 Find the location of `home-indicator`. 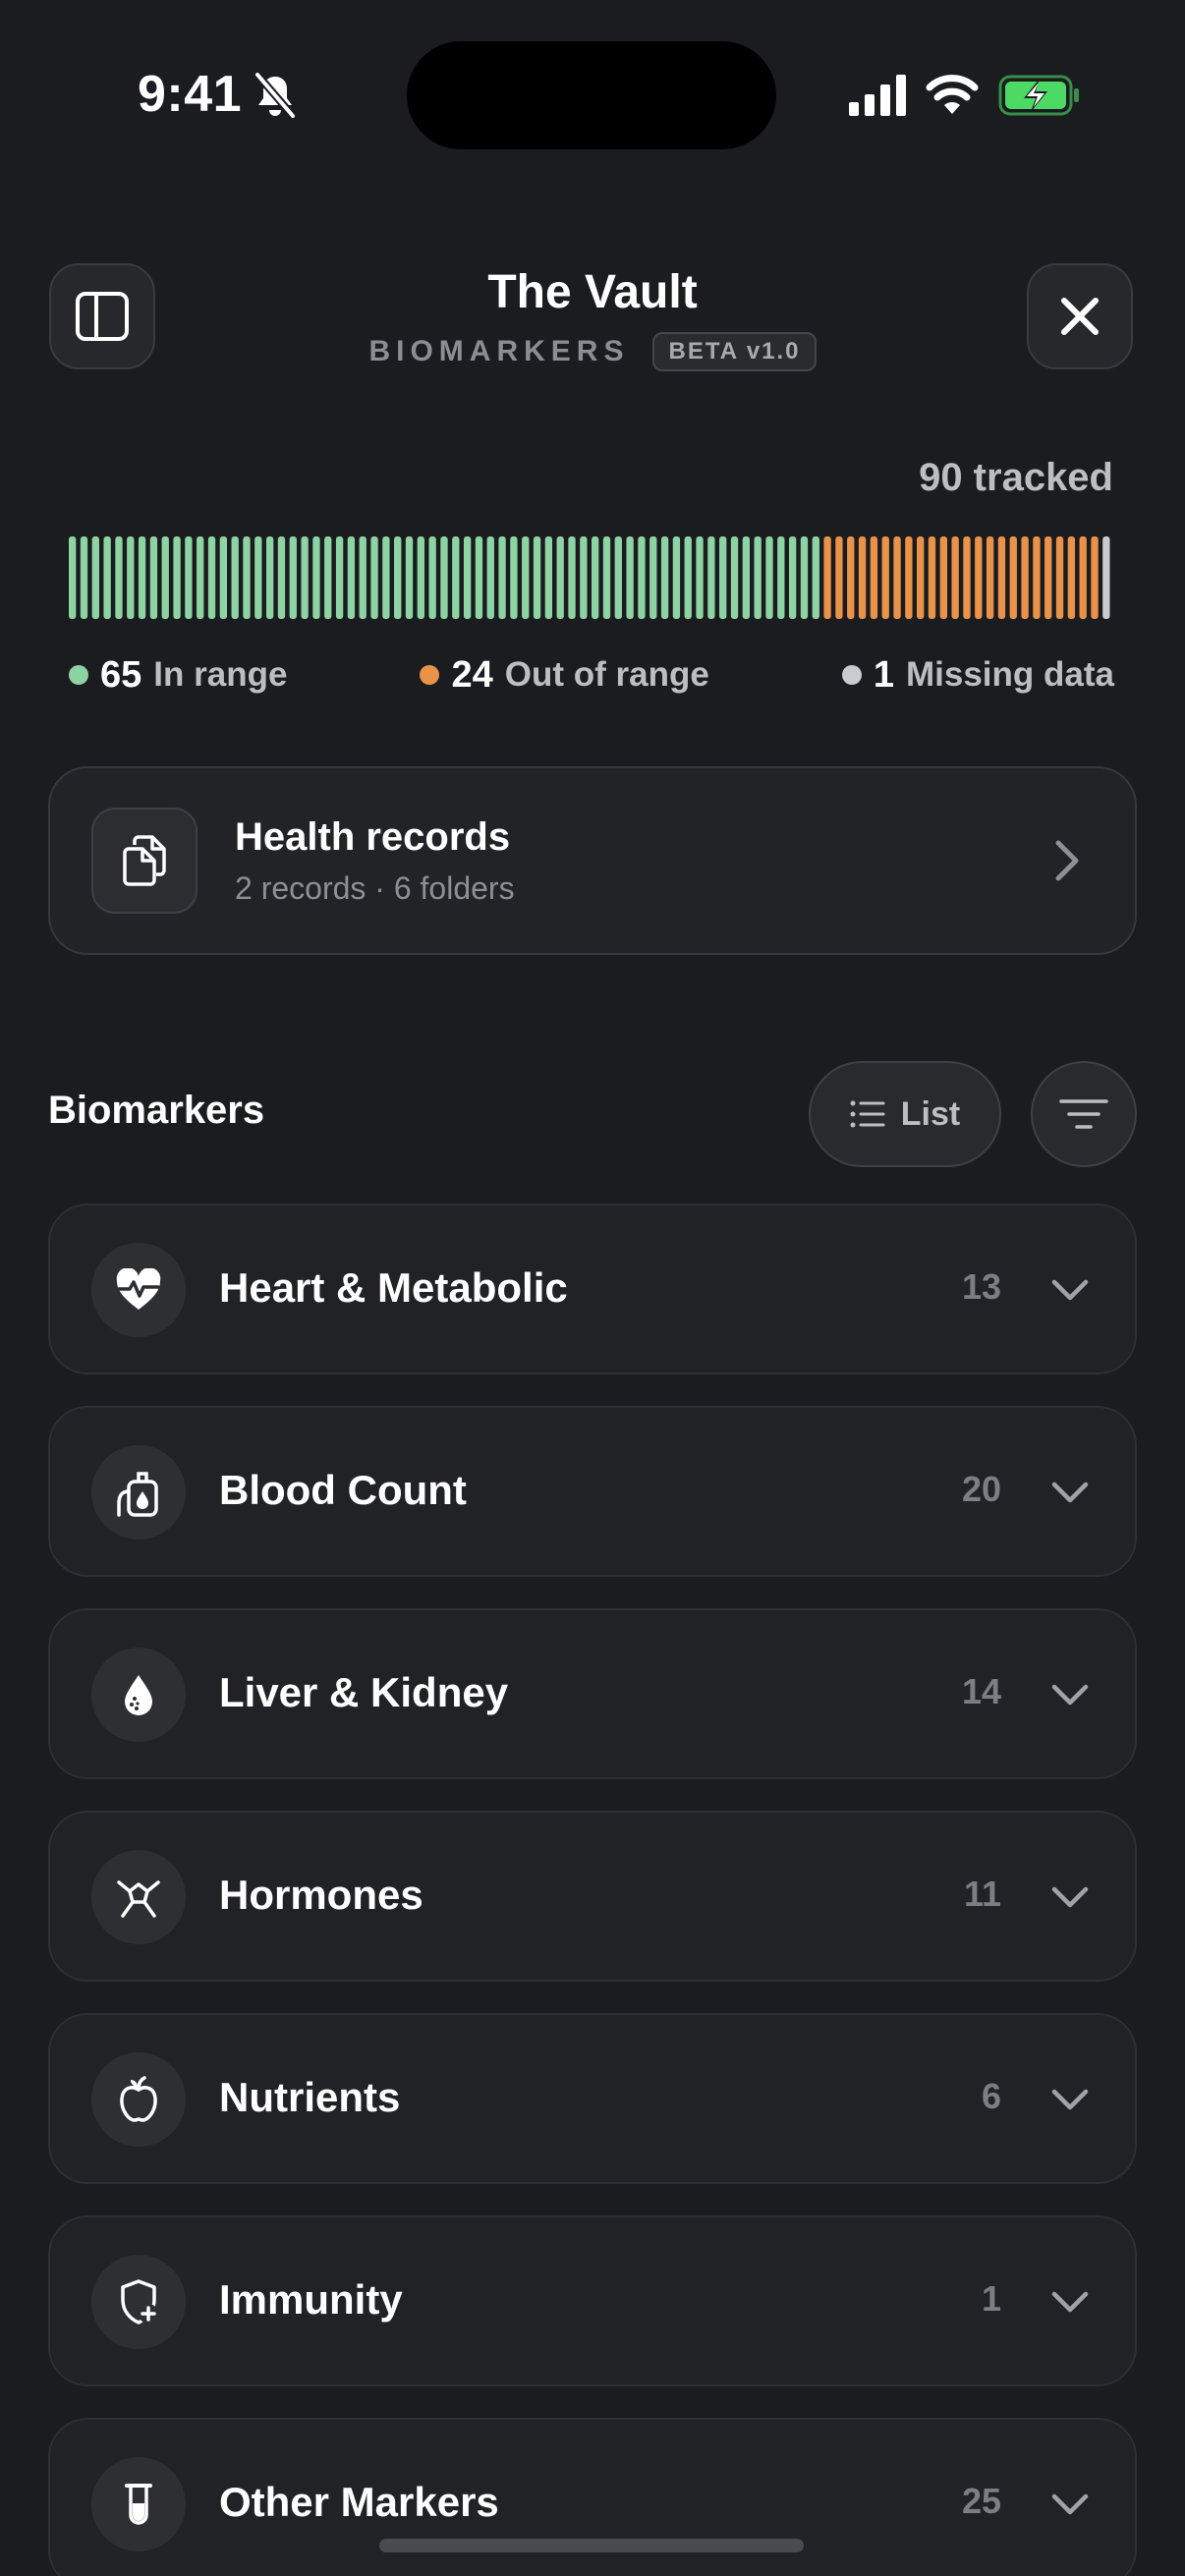

home-indicator is located at coordinates (592, 2545).